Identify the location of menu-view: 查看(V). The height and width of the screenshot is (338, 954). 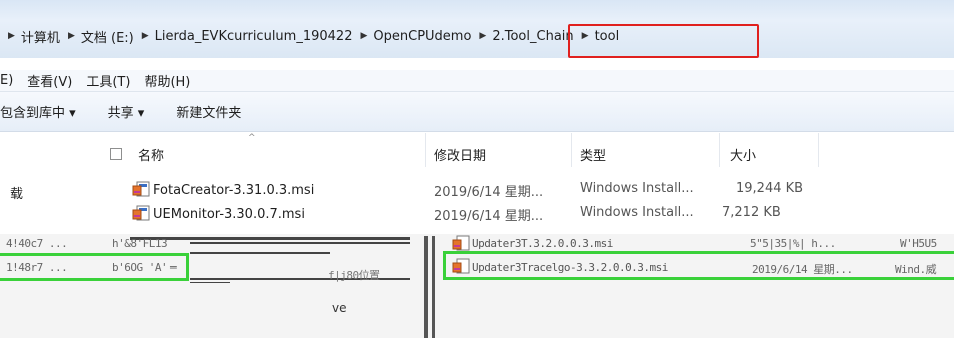
(49, 80).